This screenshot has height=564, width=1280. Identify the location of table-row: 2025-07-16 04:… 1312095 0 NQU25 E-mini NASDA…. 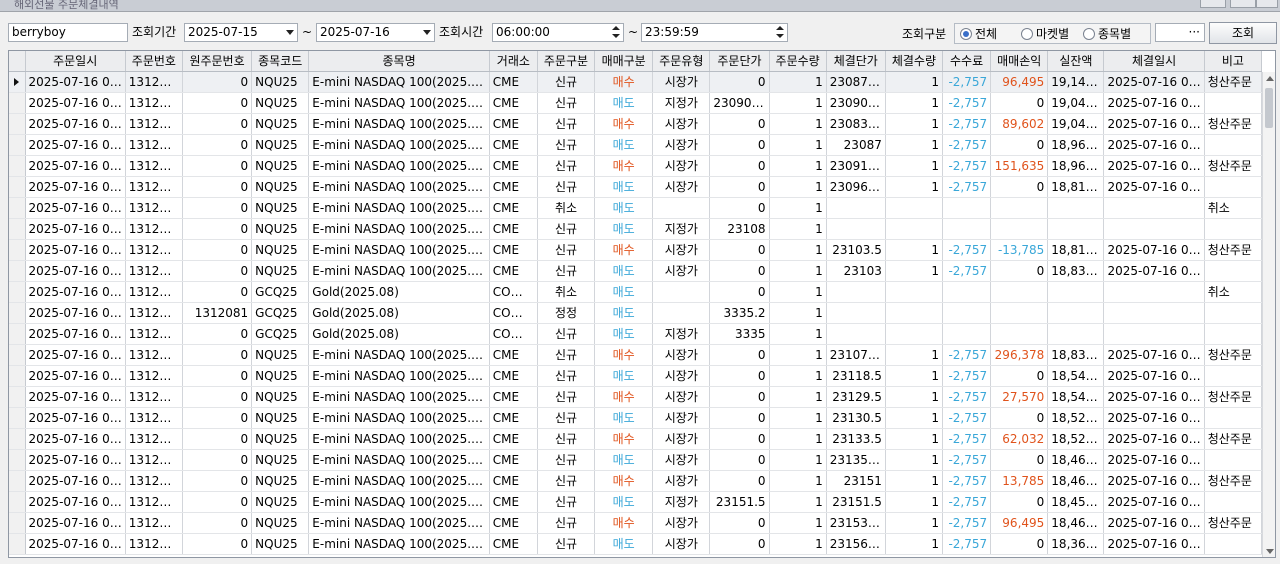
(636, 124).